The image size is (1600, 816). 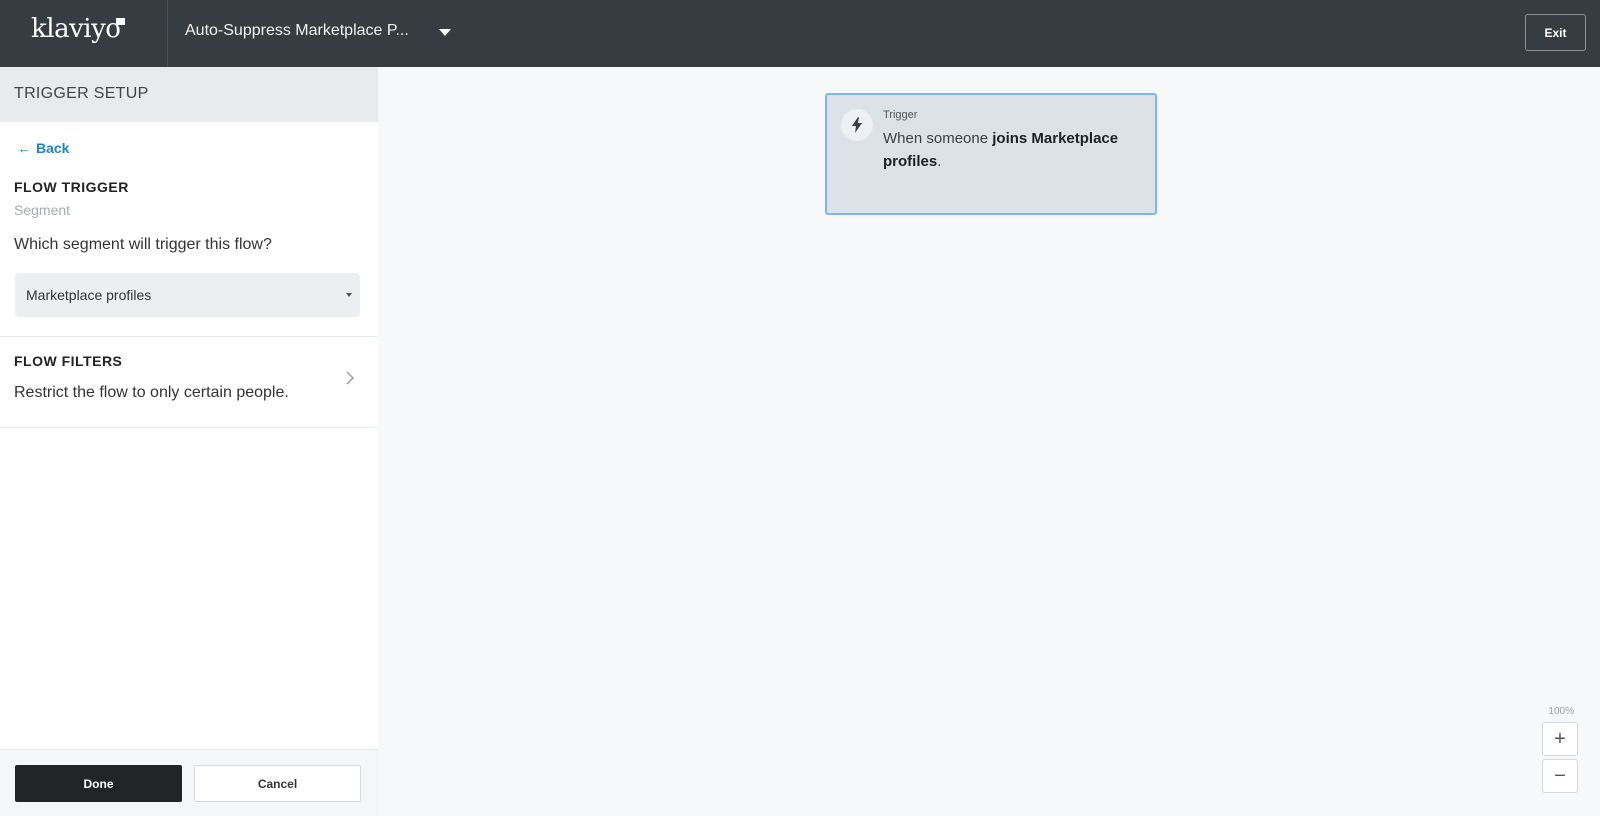 I want to click on done-button: Done, so click(x=98, y=783).